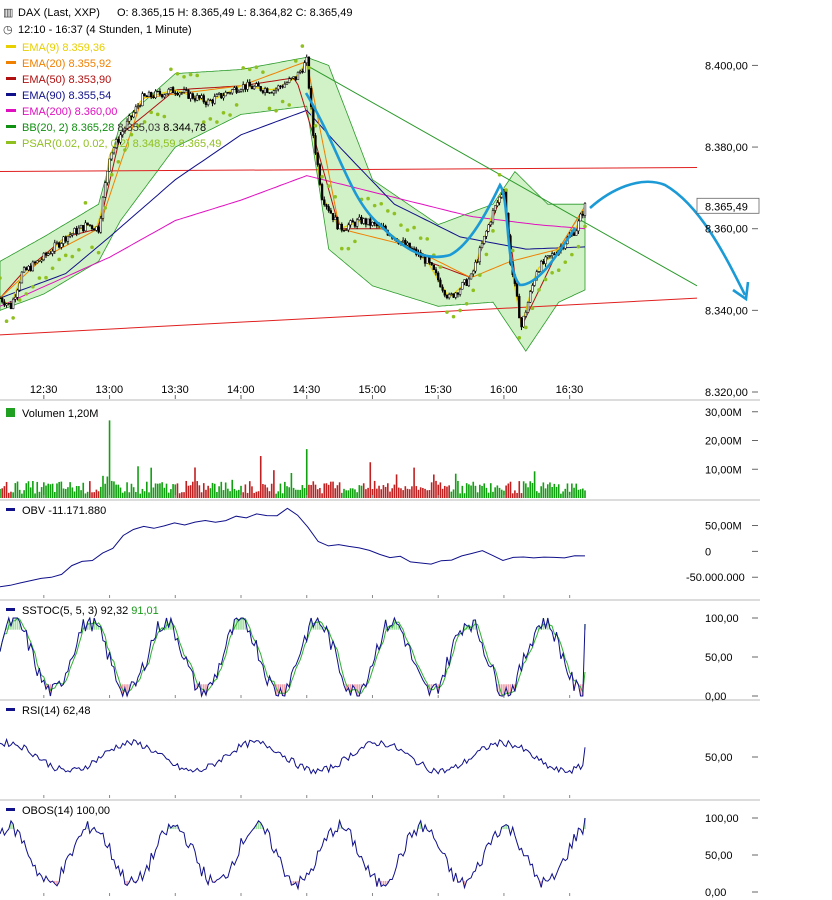 This screenshot has width=832, height=900. I want to click on legend-label: EMA(9) 8.359,36, so click(63, 48).